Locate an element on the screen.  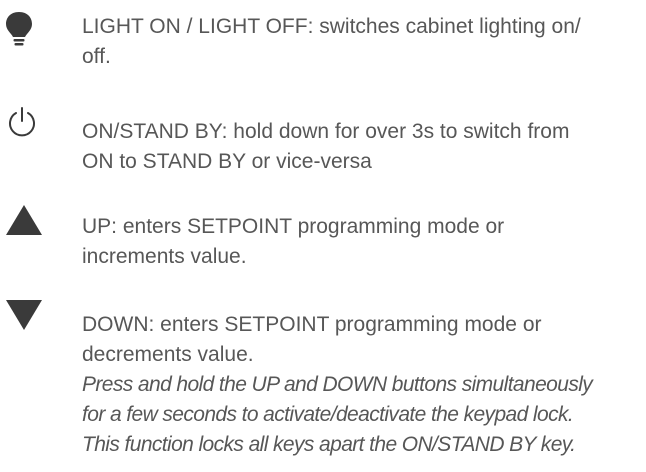
up-word: mode is located at coordinates (453, 226).